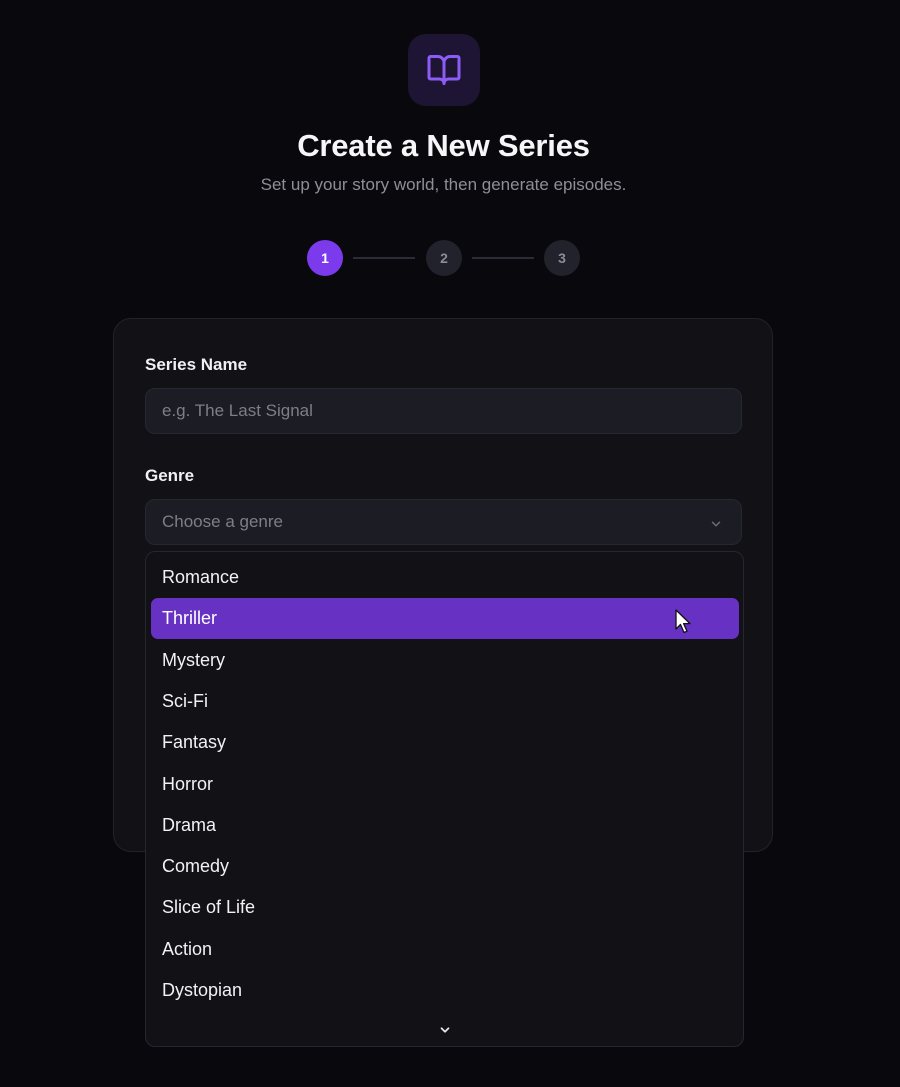 The height and width of the screenshot is (1087, 900). What do you see at coordinates (222, 521) in the screenshot?
I see `genre-select-placeholder: Choose a genre` at bounding box center [222, 521].